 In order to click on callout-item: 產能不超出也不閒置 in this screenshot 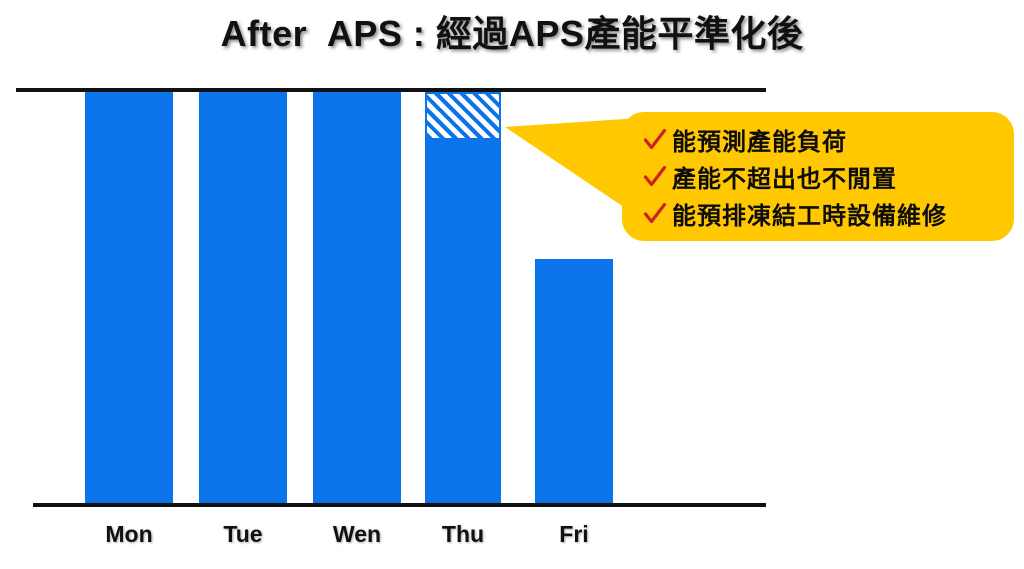, I will do `click(826, 176)`.